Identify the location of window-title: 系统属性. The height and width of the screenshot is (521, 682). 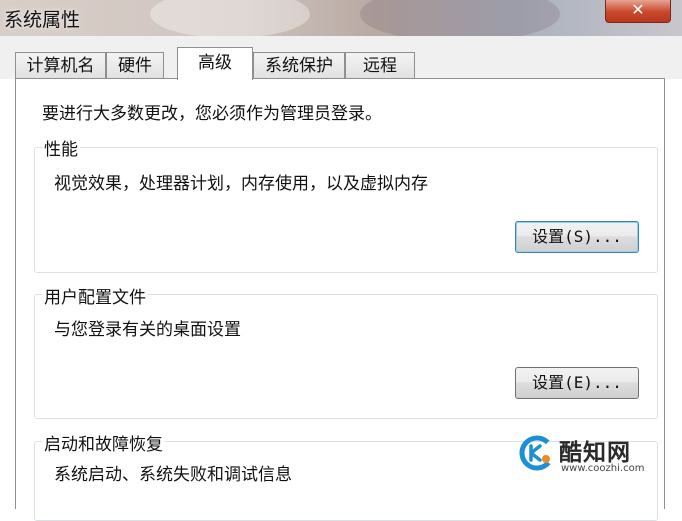
(42, 20).